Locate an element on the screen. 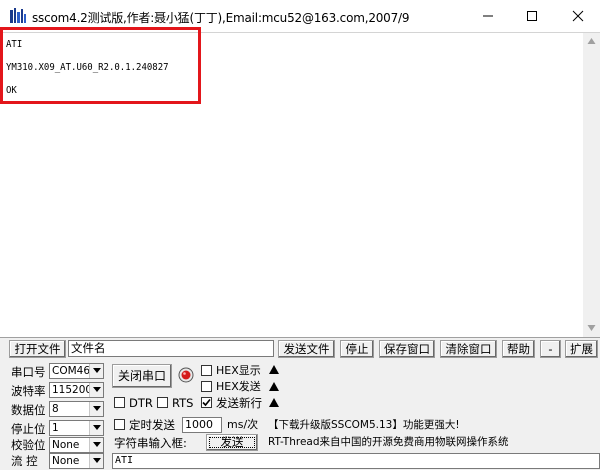 Image resolution: width=600 pixels, height=470 pixels. port-dropdown is located at coordinates (96, 371).